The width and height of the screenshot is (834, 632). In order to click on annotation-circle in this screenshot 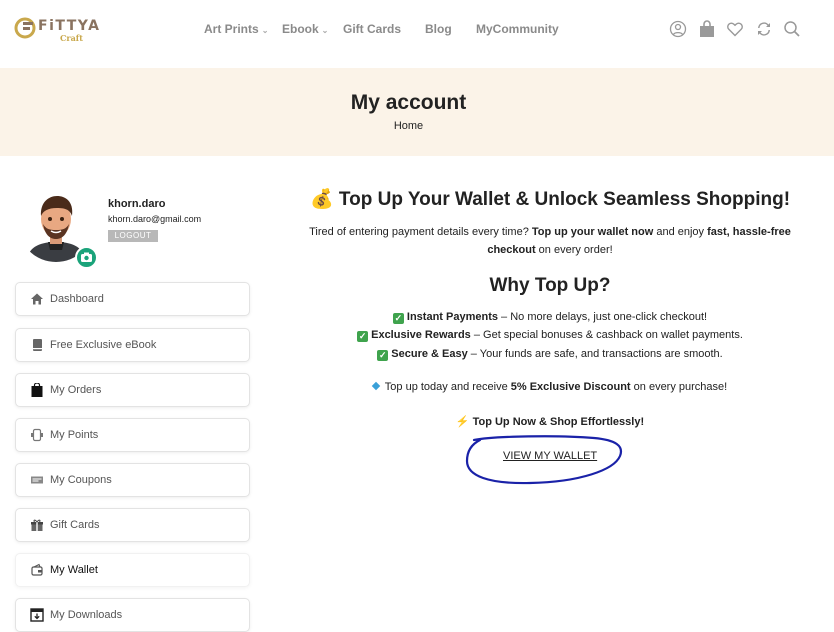, I will do `click(544, 460)`.